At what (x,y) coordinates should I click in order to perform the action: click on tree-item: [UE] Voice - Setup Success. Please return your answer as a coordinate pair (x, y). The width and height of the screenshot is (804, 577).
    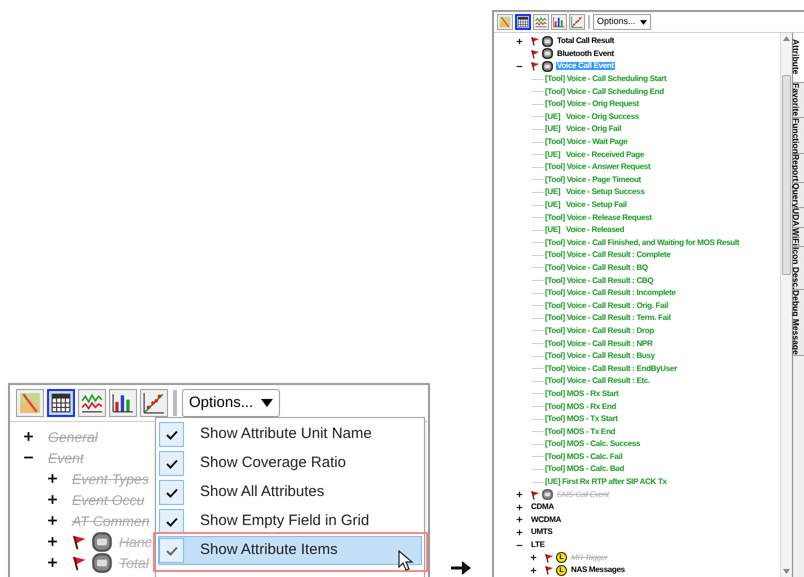
    Looking at the image, I should click on (595, 192).